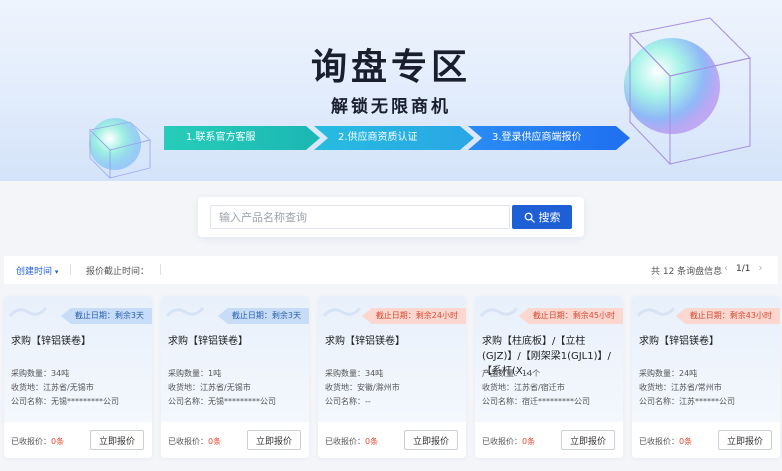  I want to click on card-info-row: 公司名称：无锡*********公司, so click(222, 401).